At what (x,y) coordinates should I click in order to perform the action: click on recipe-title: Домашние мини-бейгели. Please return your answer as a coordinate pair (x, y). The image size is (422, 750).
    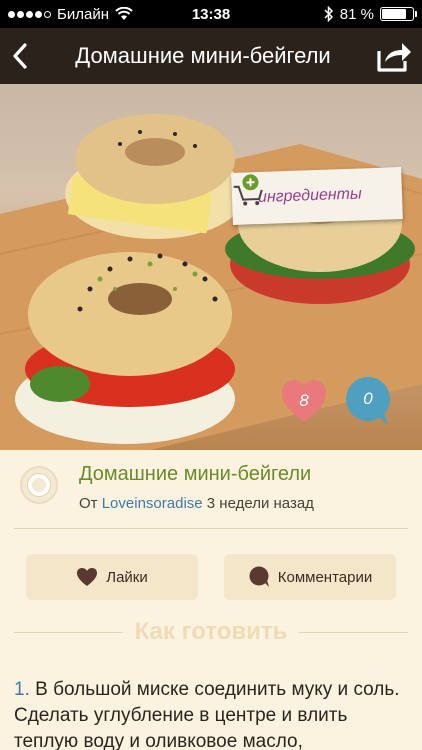
    Looking at the image, I should click on (195, 474).